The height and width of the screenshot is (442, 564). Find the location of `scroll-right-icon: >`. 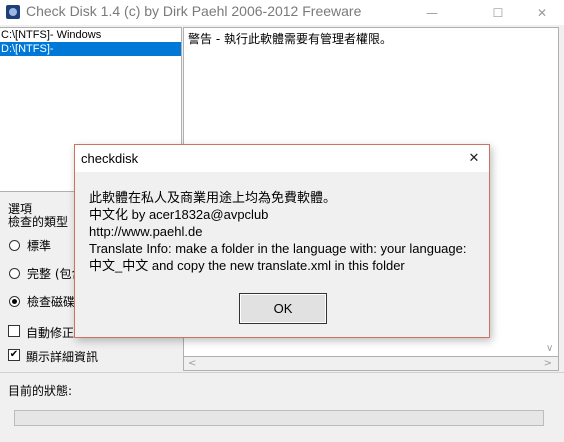

scroll-right-icon: > is located at coordinates (548, 364).